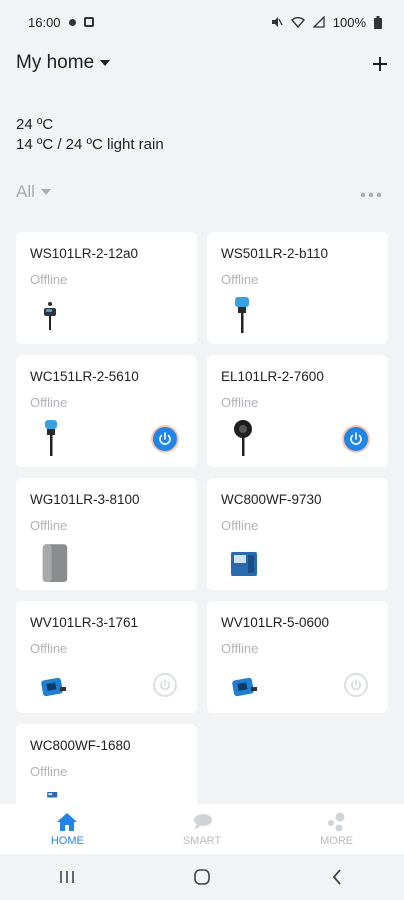 This screenshot has width=404, height=900. What do you see at coordinates (67, 821) in the screenshot?
I see `home-icon` at bounding box center [67, 821].